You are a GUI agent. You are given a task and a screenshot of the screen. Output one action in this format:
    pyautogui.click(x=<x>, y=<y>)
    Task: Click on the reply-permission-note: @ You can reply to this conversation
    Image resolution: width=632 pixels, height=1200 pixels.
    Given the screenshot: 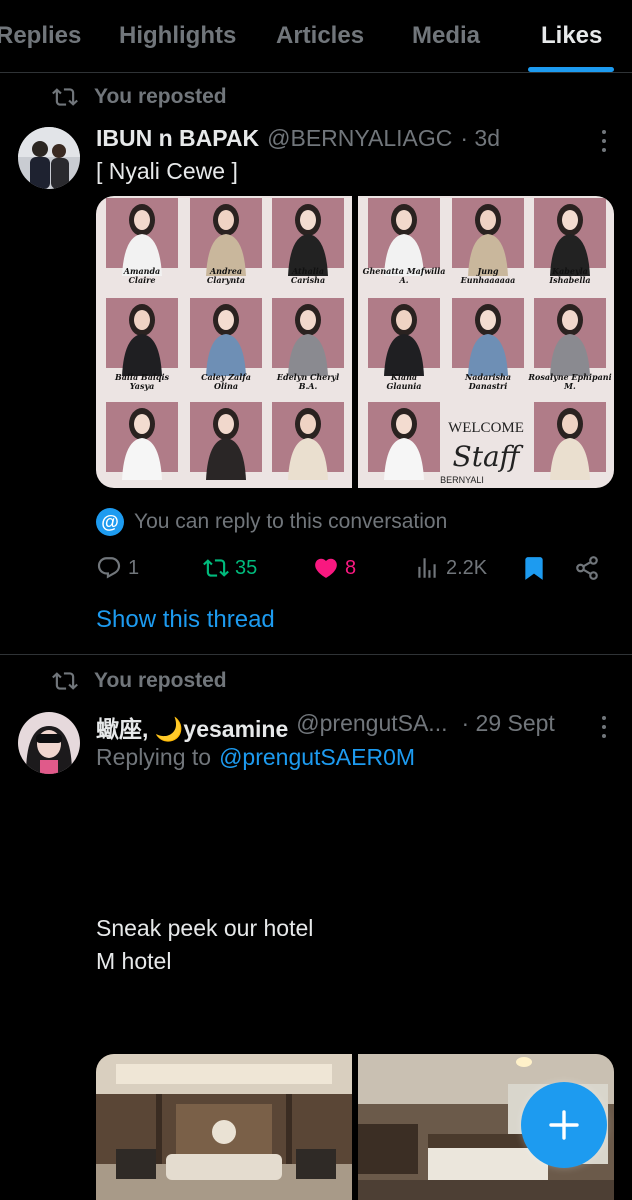 What is the action you would take?
    pyautogui.click(x=271, y=522)
    